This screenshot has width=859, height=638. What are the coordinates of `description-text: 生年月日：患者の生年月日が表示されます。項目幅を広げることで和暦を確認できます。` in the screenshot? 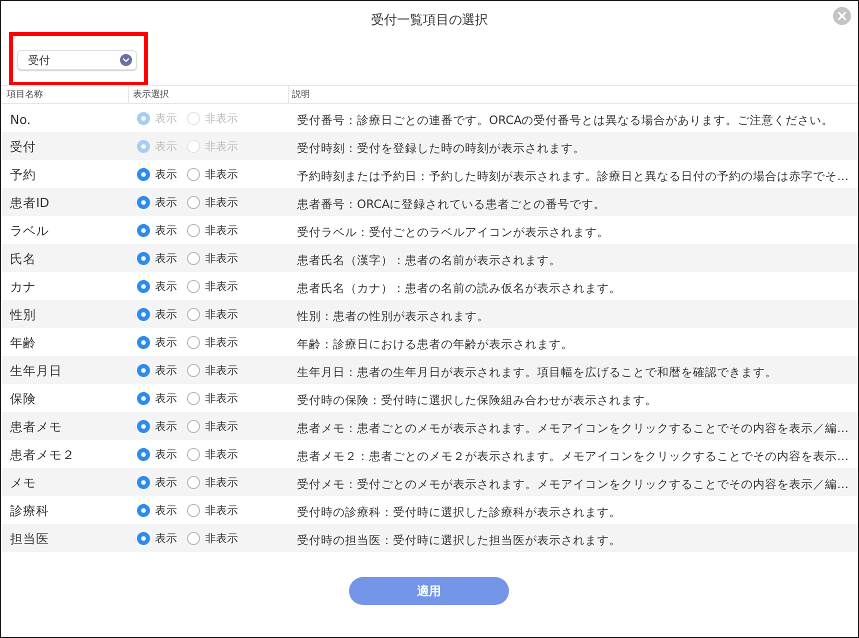 It's located at (537, 371).